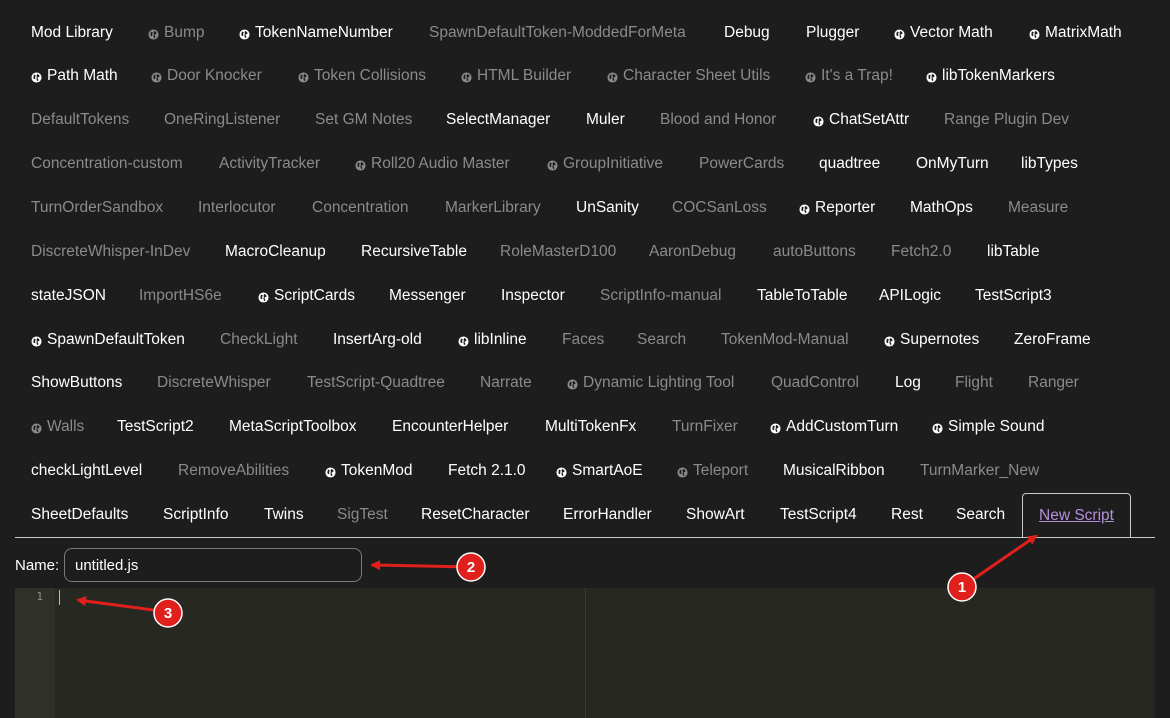 This screenshot has height=718, width=1170. I want to click on script-tab: CheckLight, so click(259, 340).